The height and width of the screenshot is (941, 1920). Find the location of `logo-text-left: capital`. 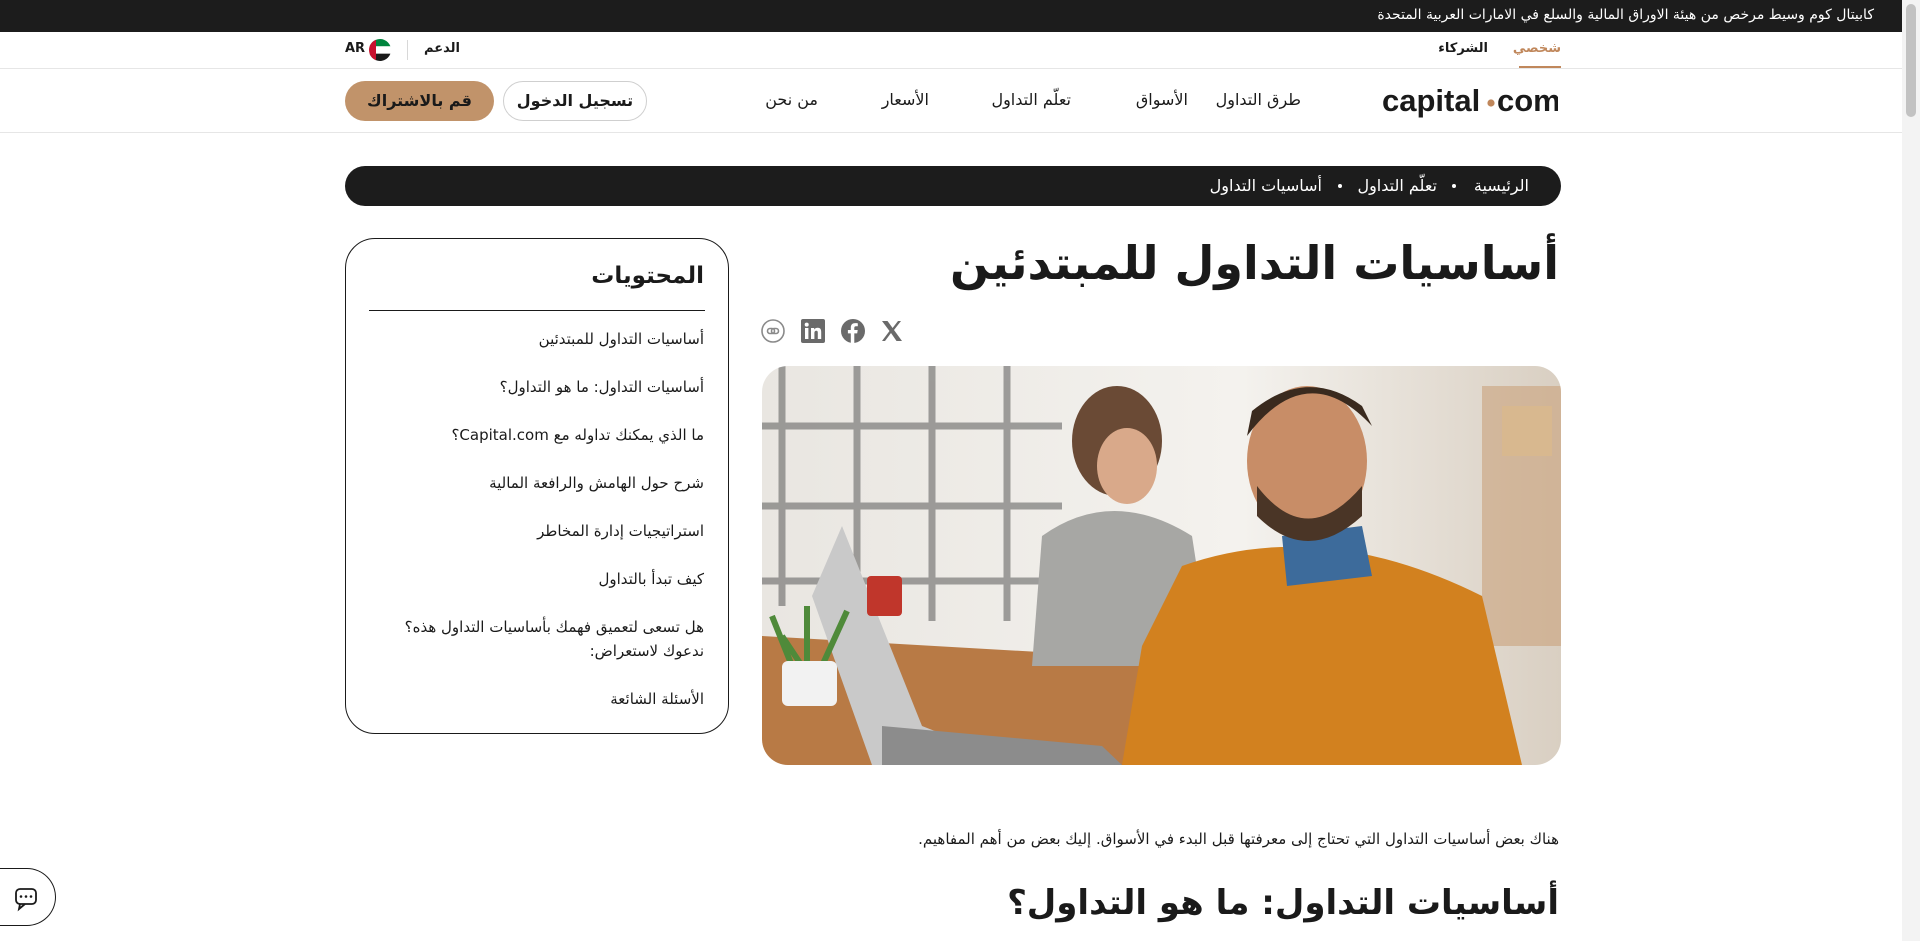

logo-text-left: capital is located at coordinates (1431, 100).